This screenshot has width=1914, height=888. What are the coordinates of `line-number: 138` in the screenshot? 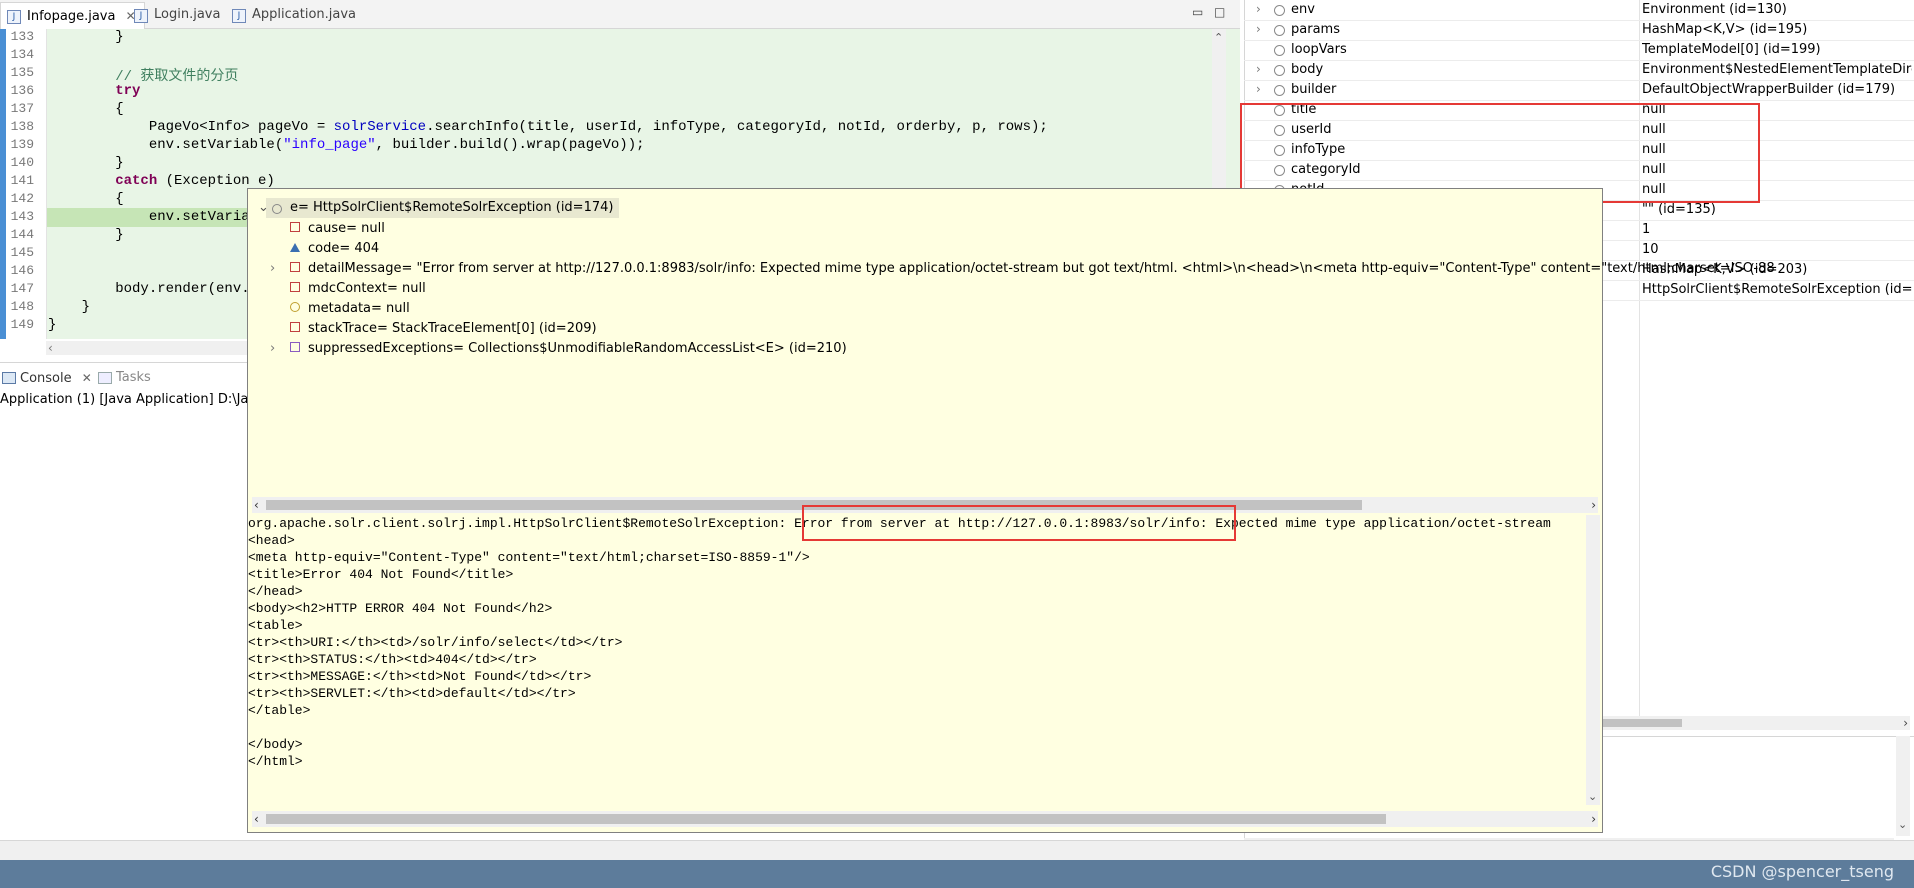 It's located at (22, 126).